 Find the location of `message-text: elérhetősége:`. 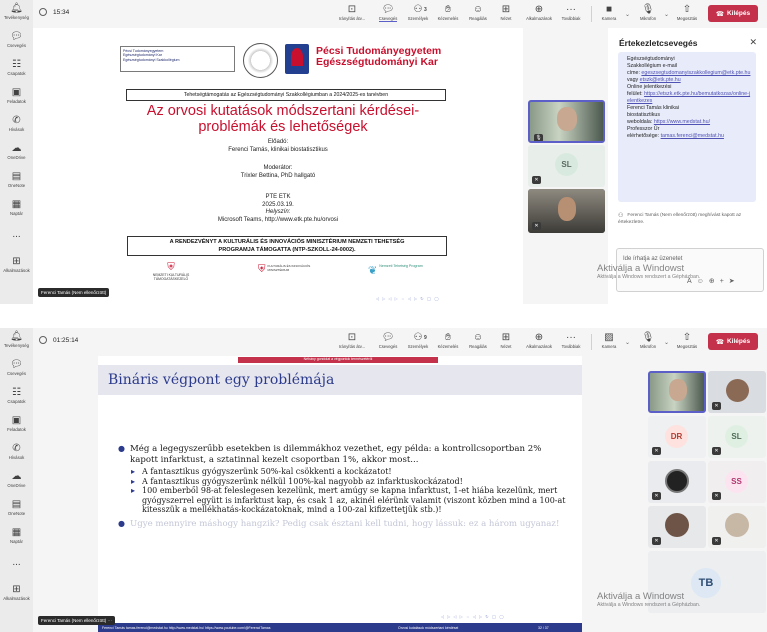

message-text: elérhetősége: is located at coordinates (644, 136).